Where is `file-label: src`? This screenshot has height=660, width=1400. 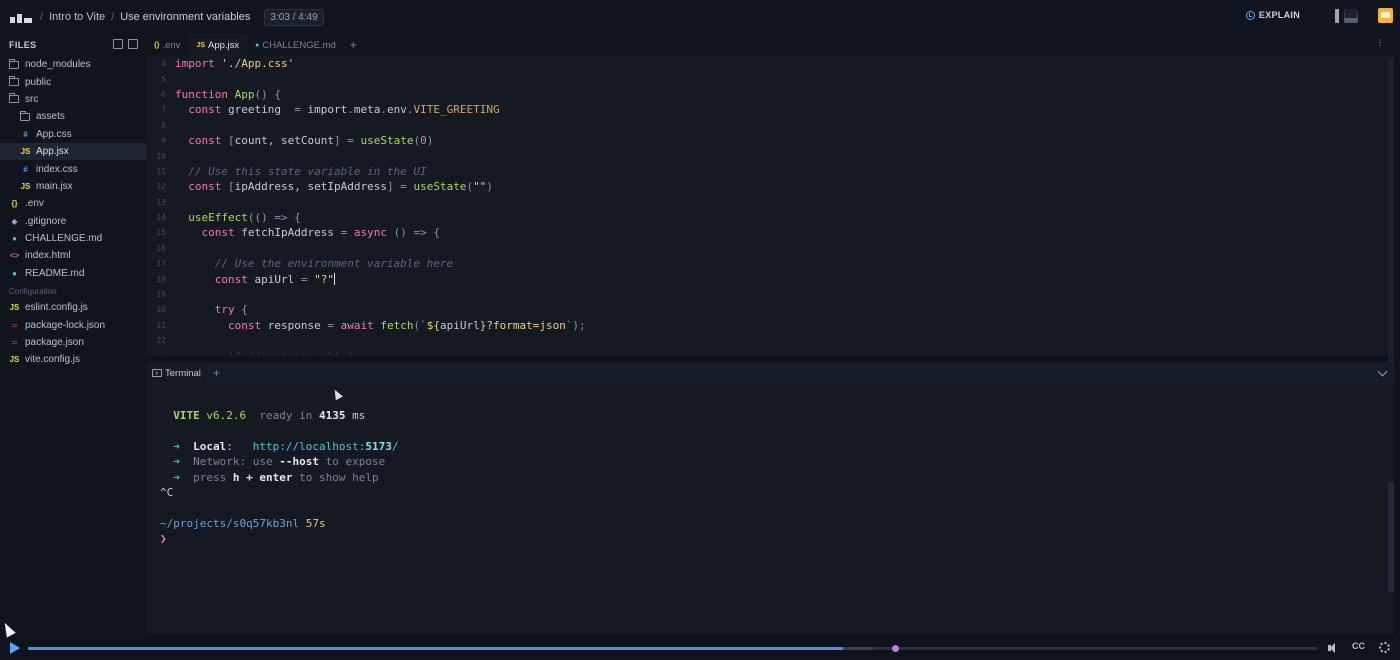 file-label: src is located at coordinates (32, 99).